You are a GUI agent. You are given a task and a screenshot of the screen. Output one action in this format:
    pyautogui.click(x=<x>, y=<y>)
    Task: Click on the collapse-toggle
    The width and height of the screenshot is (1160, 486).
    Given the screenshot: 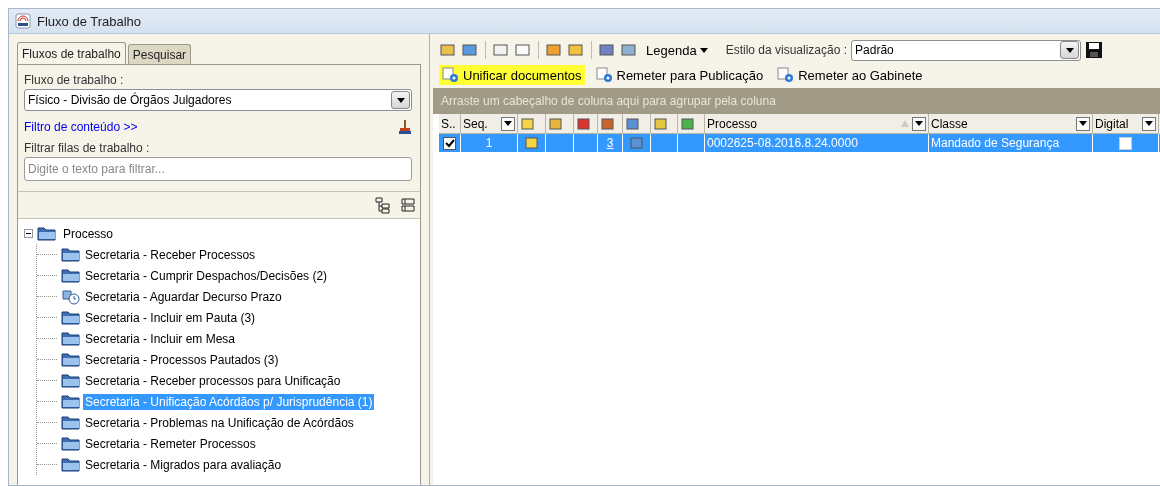 What is the action you would take?
    pyautogui.click(x=28, y=233)
    